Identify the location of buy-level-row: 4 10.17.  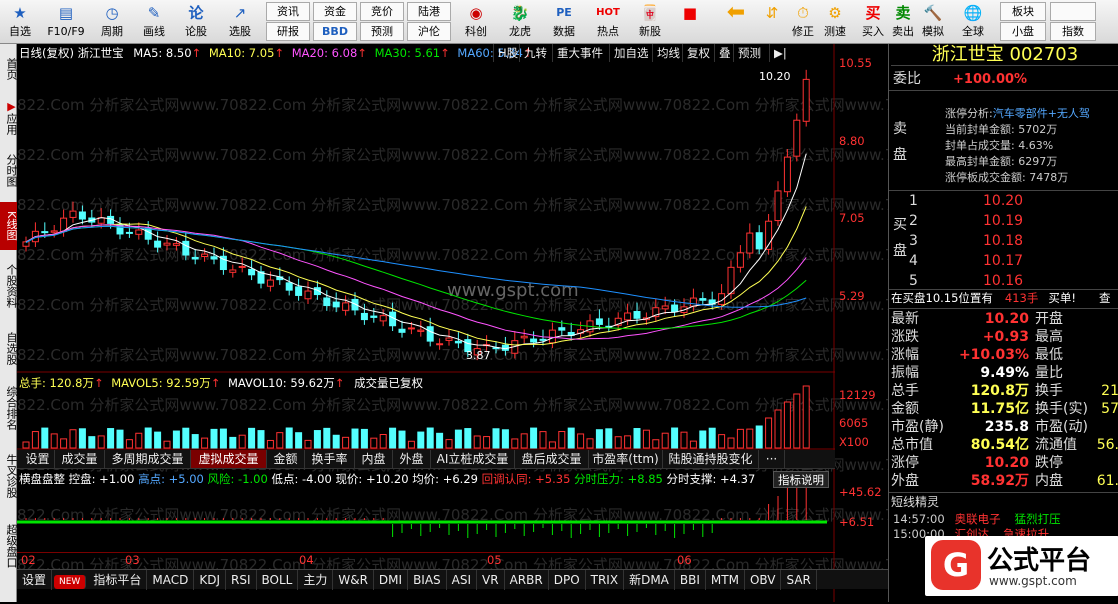
(1013, 261).